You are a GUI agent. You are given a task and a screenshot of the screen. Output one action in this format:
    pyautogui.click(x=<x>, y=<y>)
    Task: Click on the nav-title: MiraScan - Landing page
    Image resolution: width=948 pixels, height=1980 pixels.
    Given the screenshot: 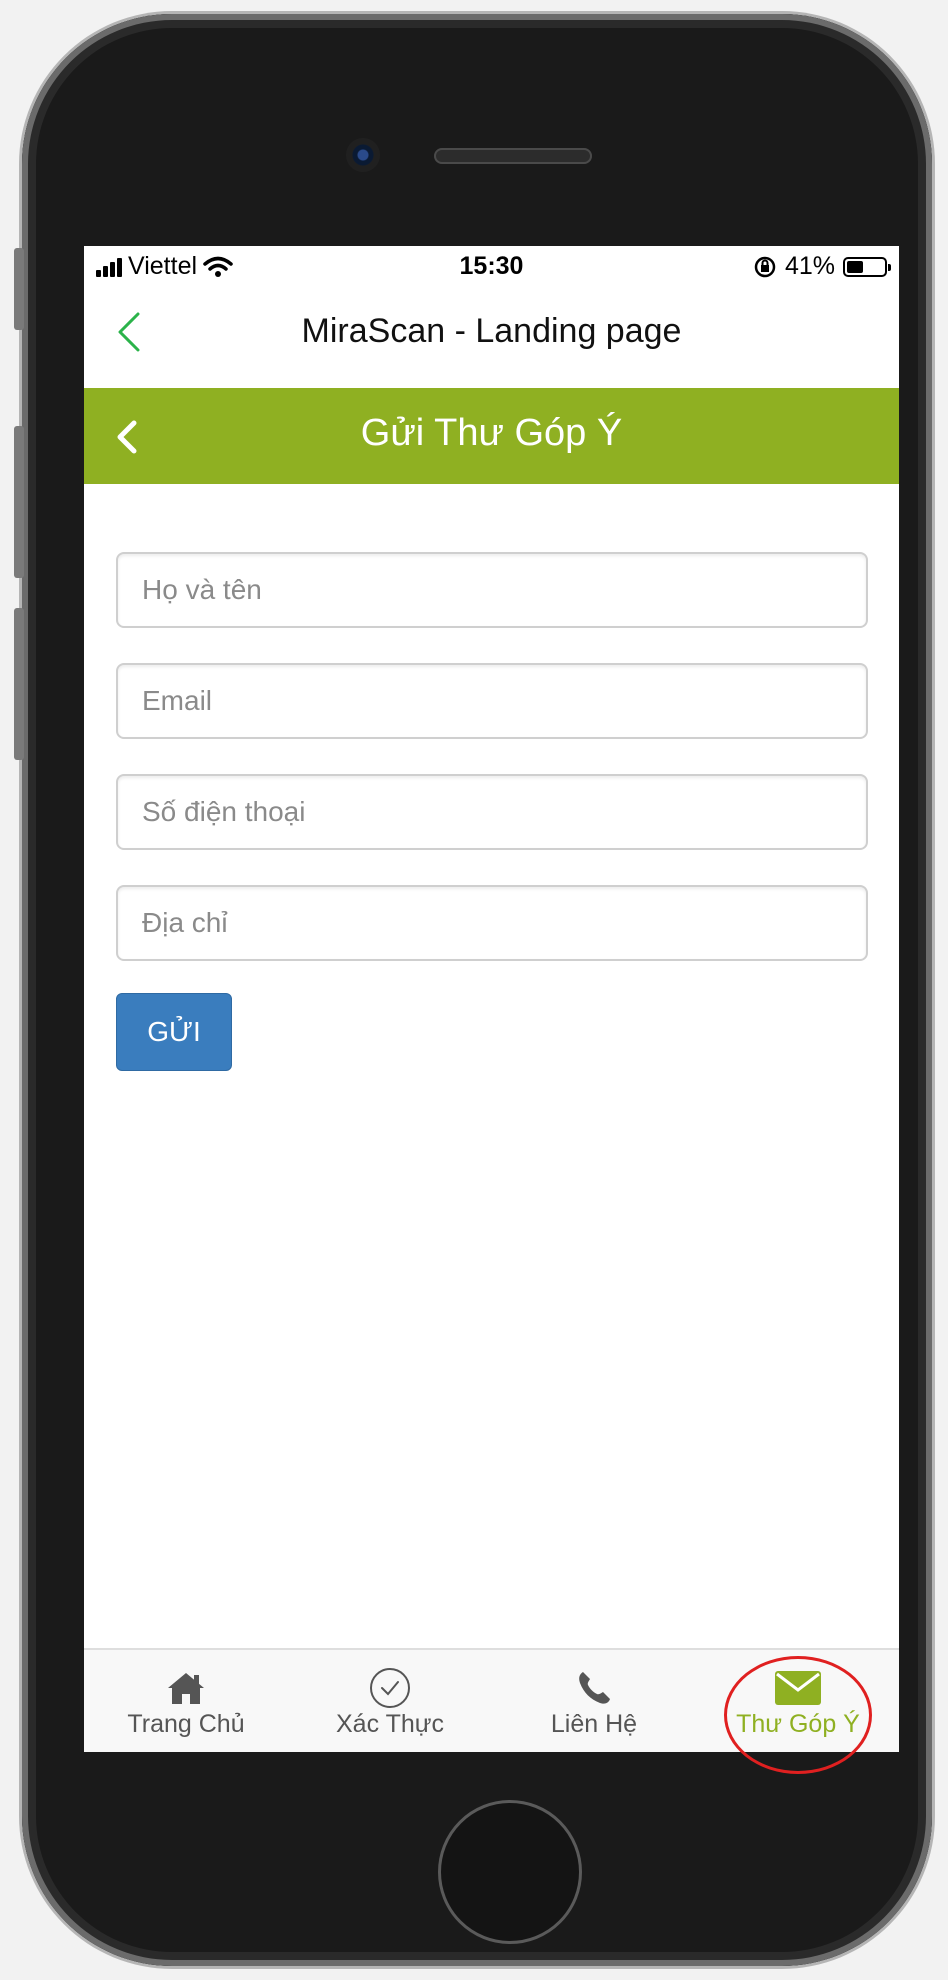 What is the action you would take?
    pyautogui.click(x=491, y=331)
    